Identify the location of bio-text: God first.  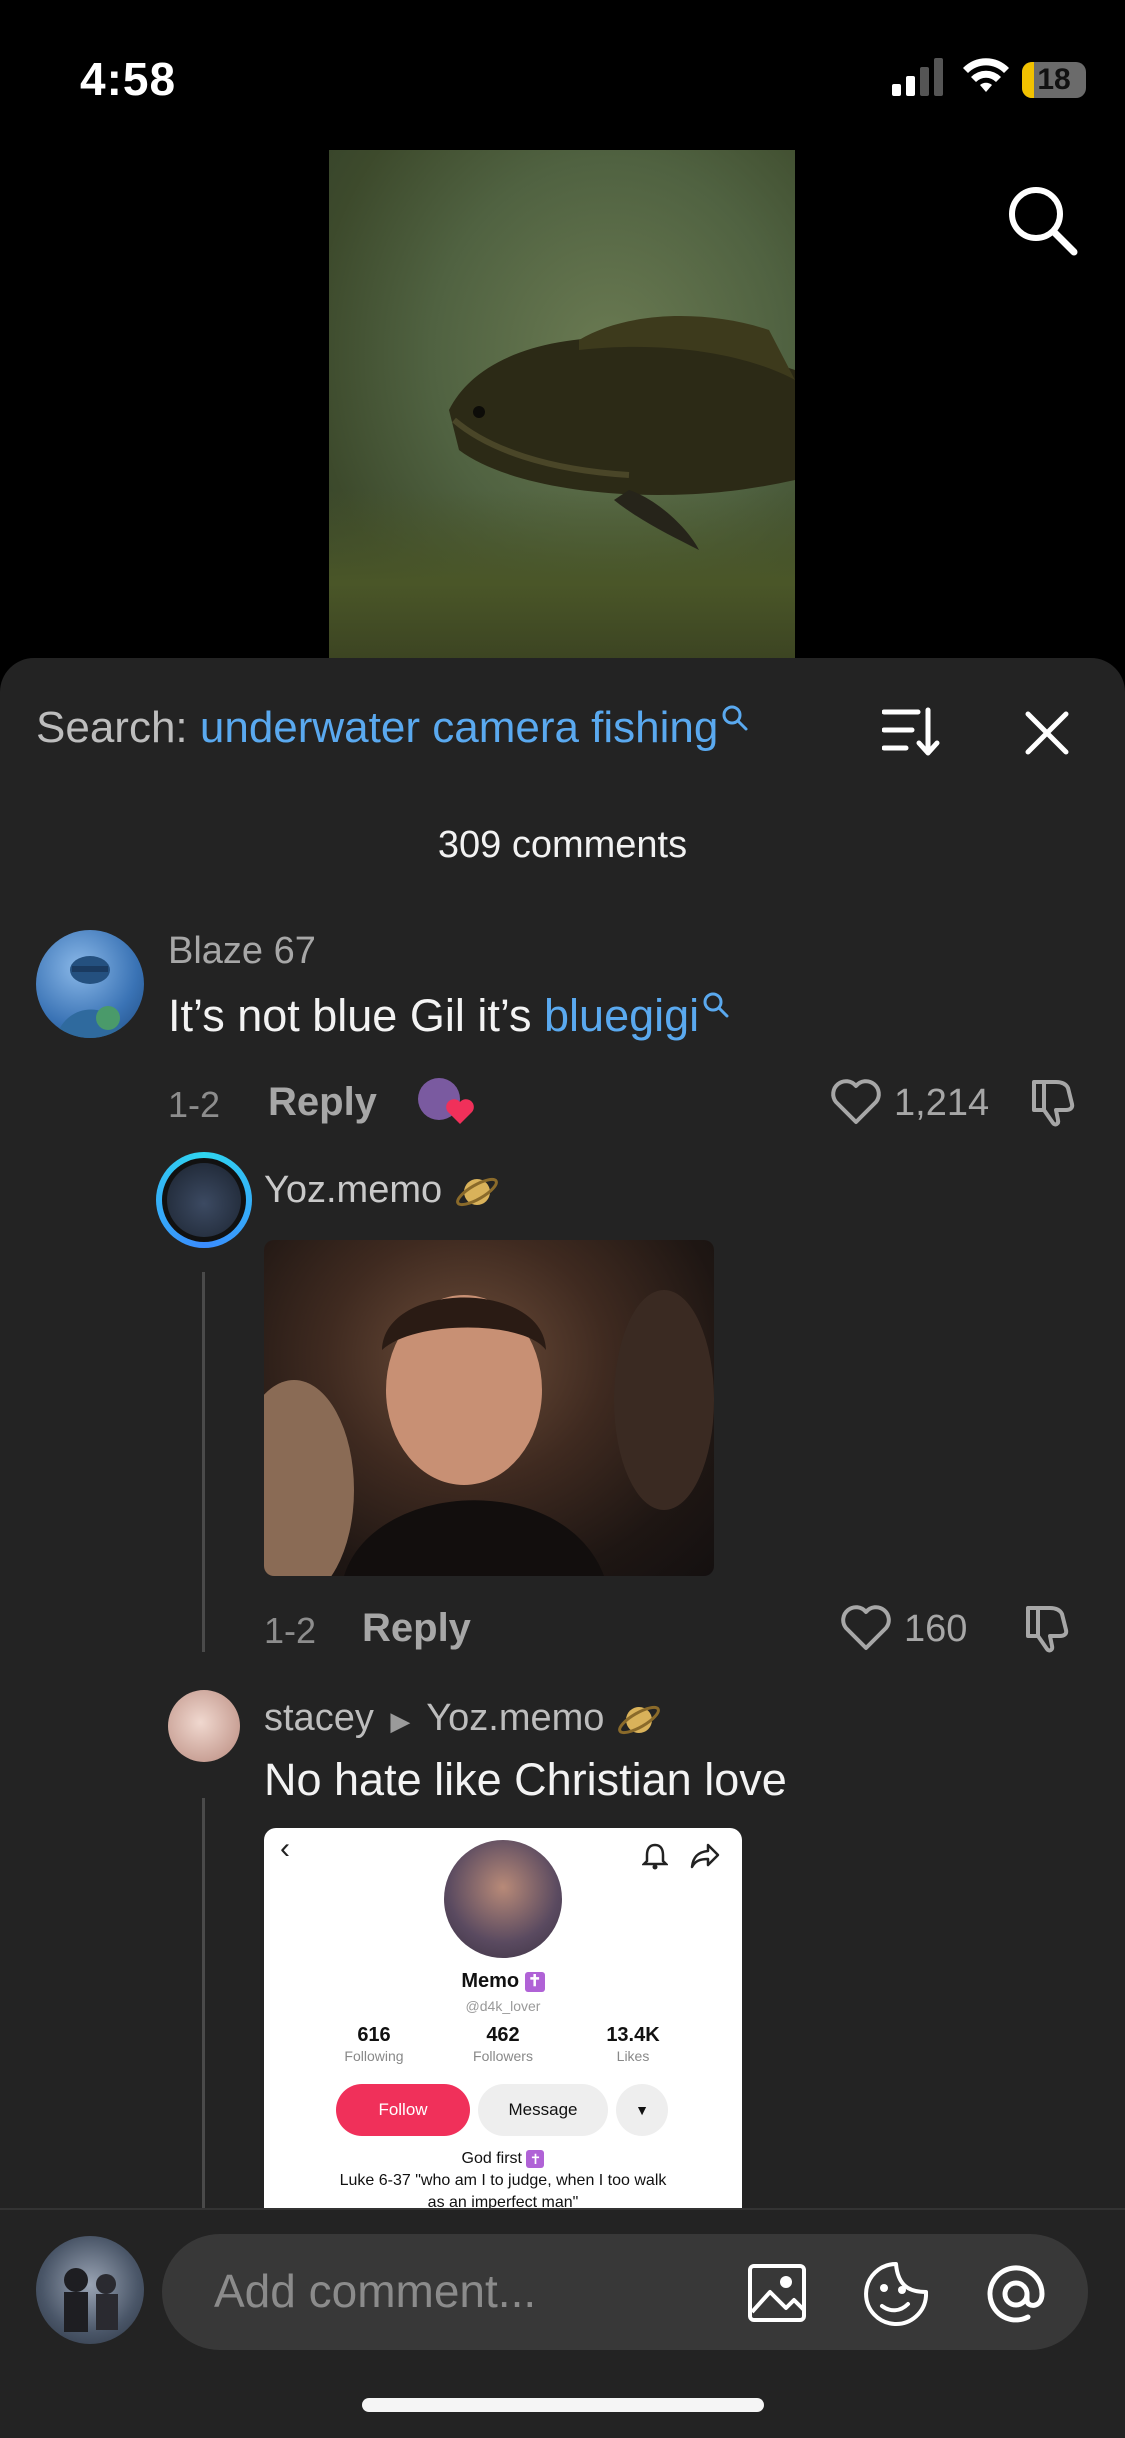
(491, 2159).